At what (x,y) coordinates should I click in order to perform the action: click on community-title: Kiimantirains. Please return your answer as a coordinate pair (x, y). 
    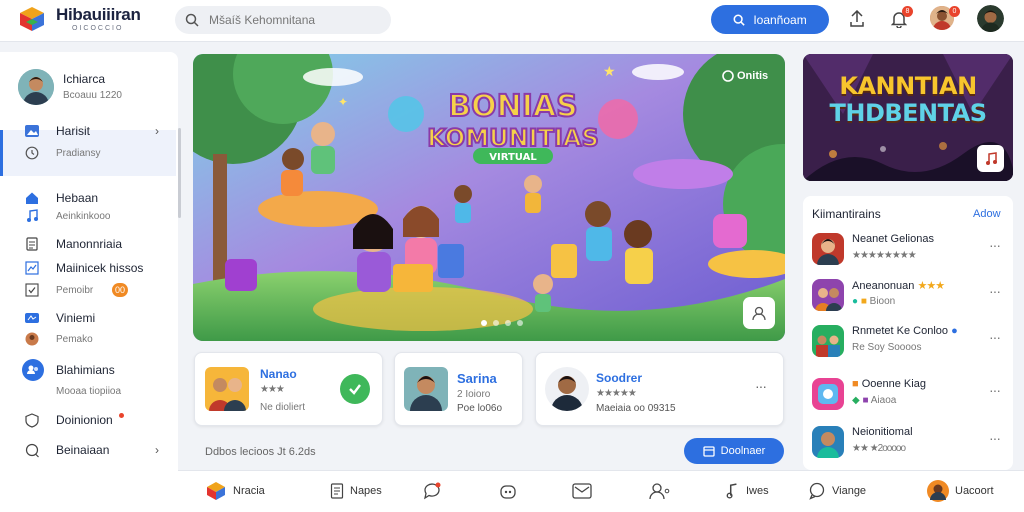
    Looking at the image, I should click on (846, 214).